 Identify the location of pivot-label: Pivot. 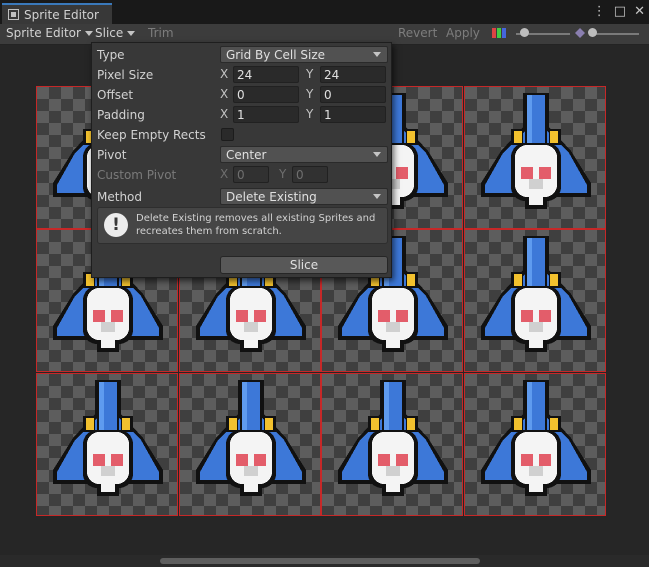
(112, 155).